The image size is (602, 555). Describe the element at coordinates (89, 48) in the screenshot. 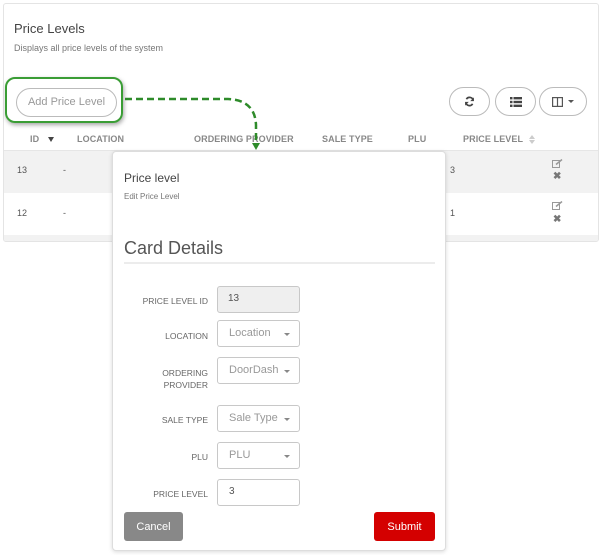

I see `page-subtitle: Displays all price levels of the system` at that location.